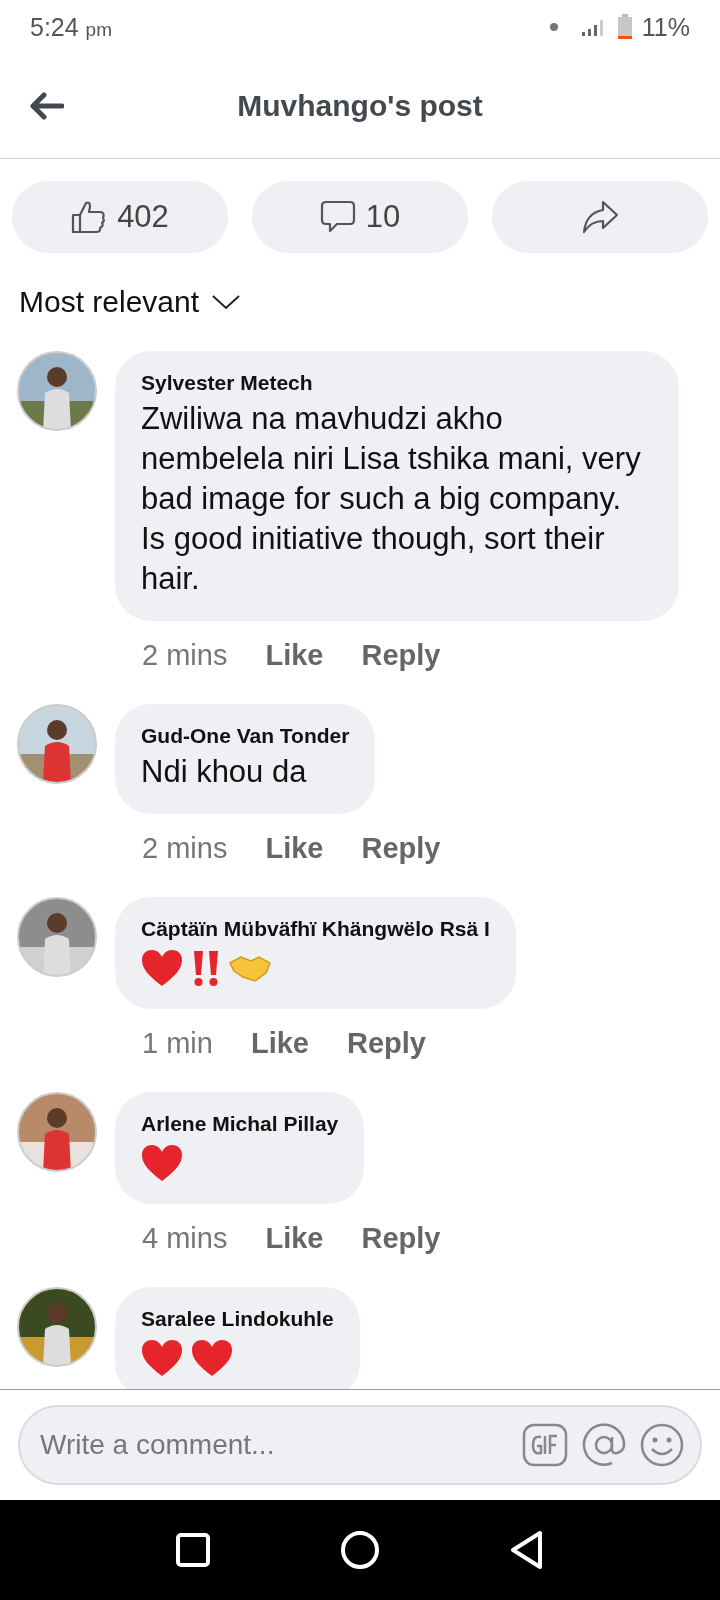  Describe the element at coordinates (624, 27) in the screenshot. I see `battery-icon` at that location.